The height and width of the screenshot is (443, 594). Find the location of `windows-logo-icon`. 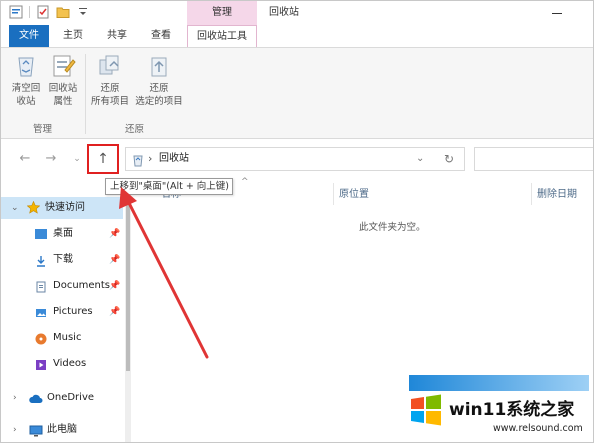

windows-logo-icon is located at coordinates (426, 410).